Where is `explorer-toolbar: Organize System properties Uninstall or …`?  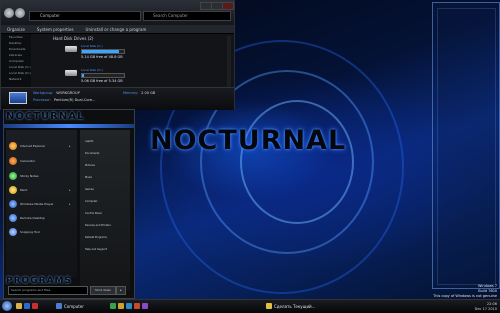 explorer-toolbar: Organize System properties Uninstall or … is located at coordinates (117, 29).